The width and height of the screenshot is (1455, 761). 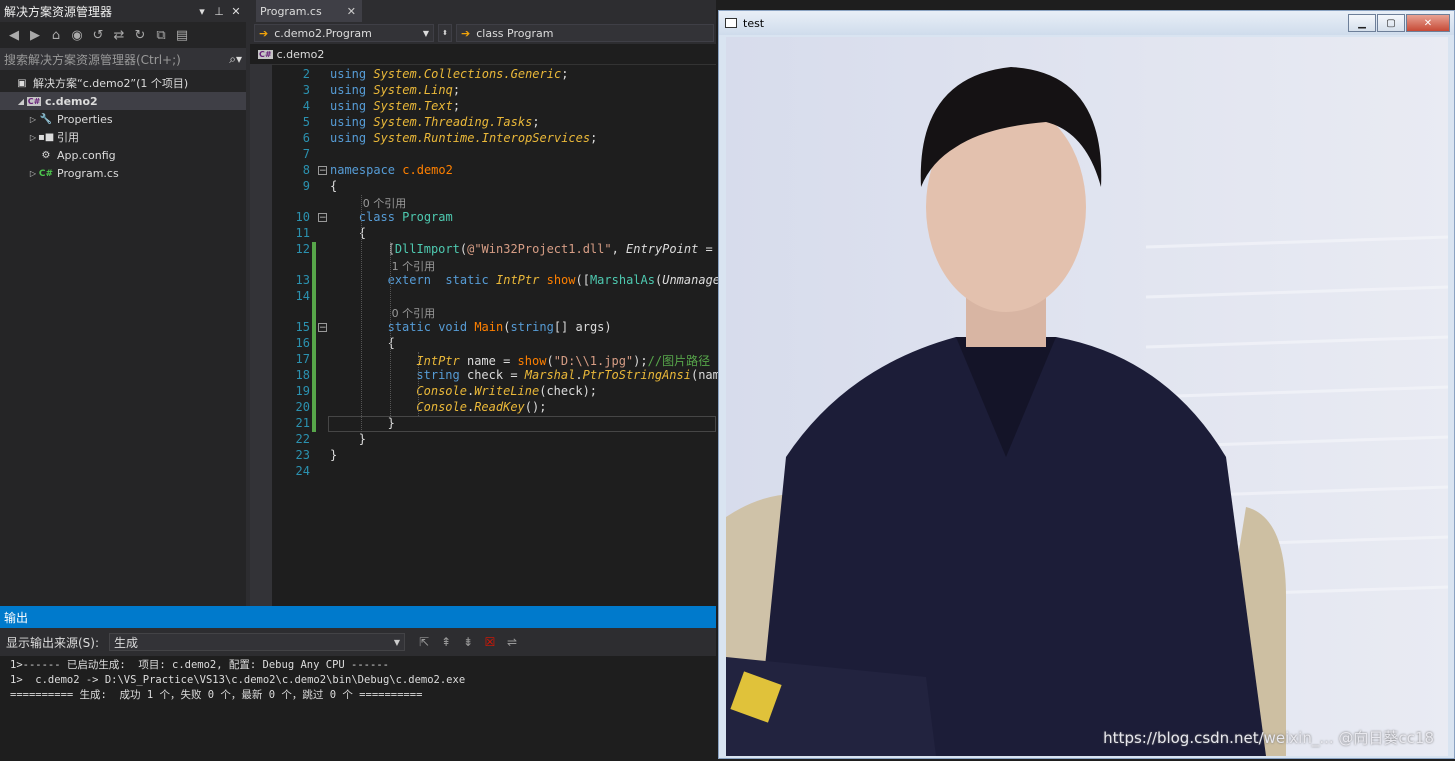 What do you see at coordinates (58, 11) in the screenshot?
I see `solution-explorer-title: 解决方案资源管理器` at bounding box center [58, 11].